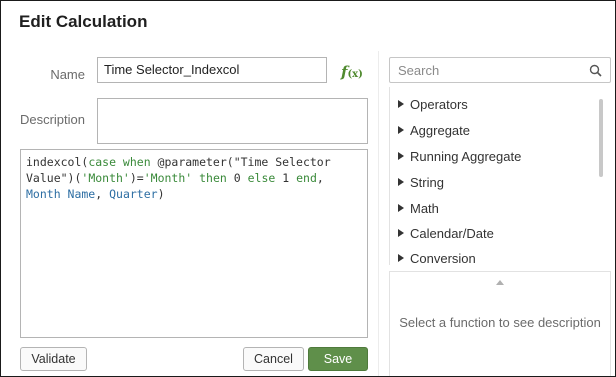  Describe the element at coordinates (52, 119) in the screenshot. I see `description-label: Description` at that location.